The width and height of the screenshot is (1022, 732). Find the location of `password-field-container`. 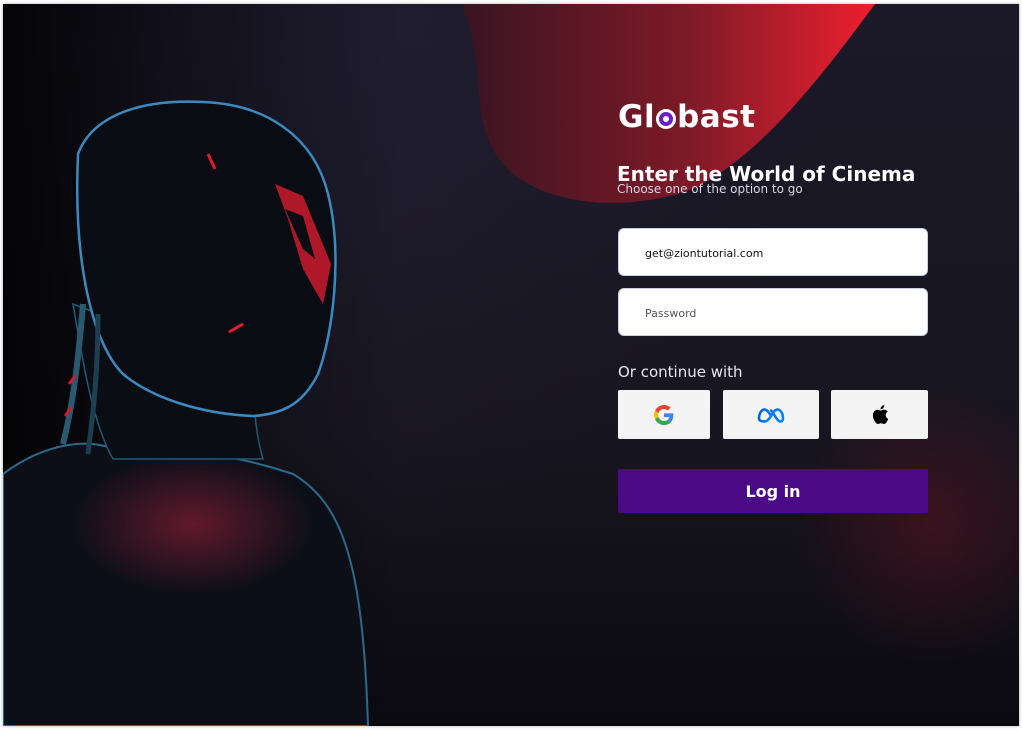

password-field-container is located at coordinates (773, 312).